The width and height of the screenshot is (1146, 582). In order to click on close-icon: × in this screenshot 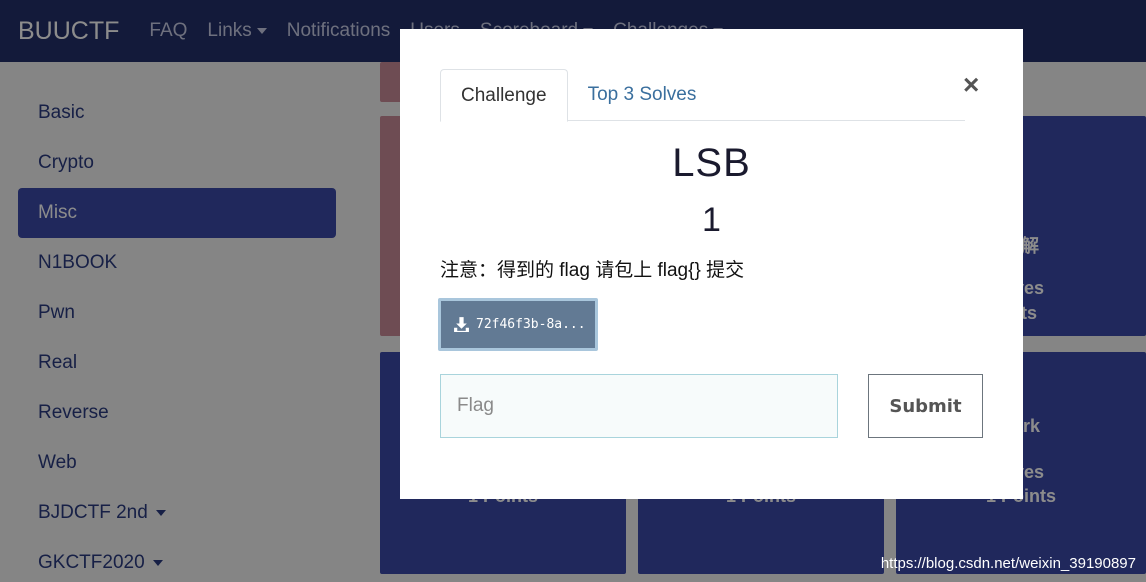, I will do `click(971, 85)`.